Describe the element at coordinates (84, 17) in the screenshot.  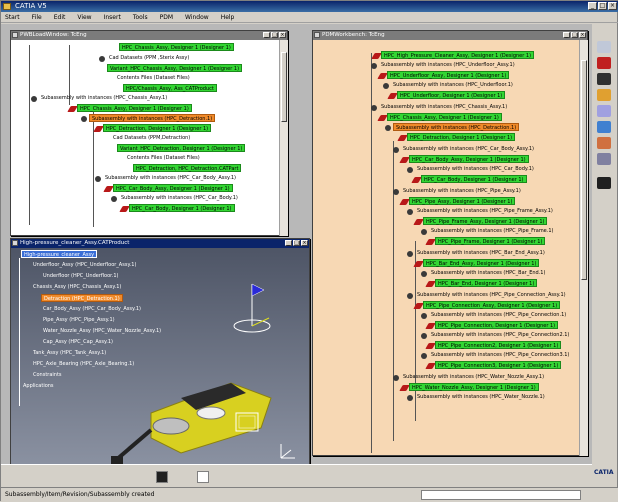
I see `menu-view: View` at that location.